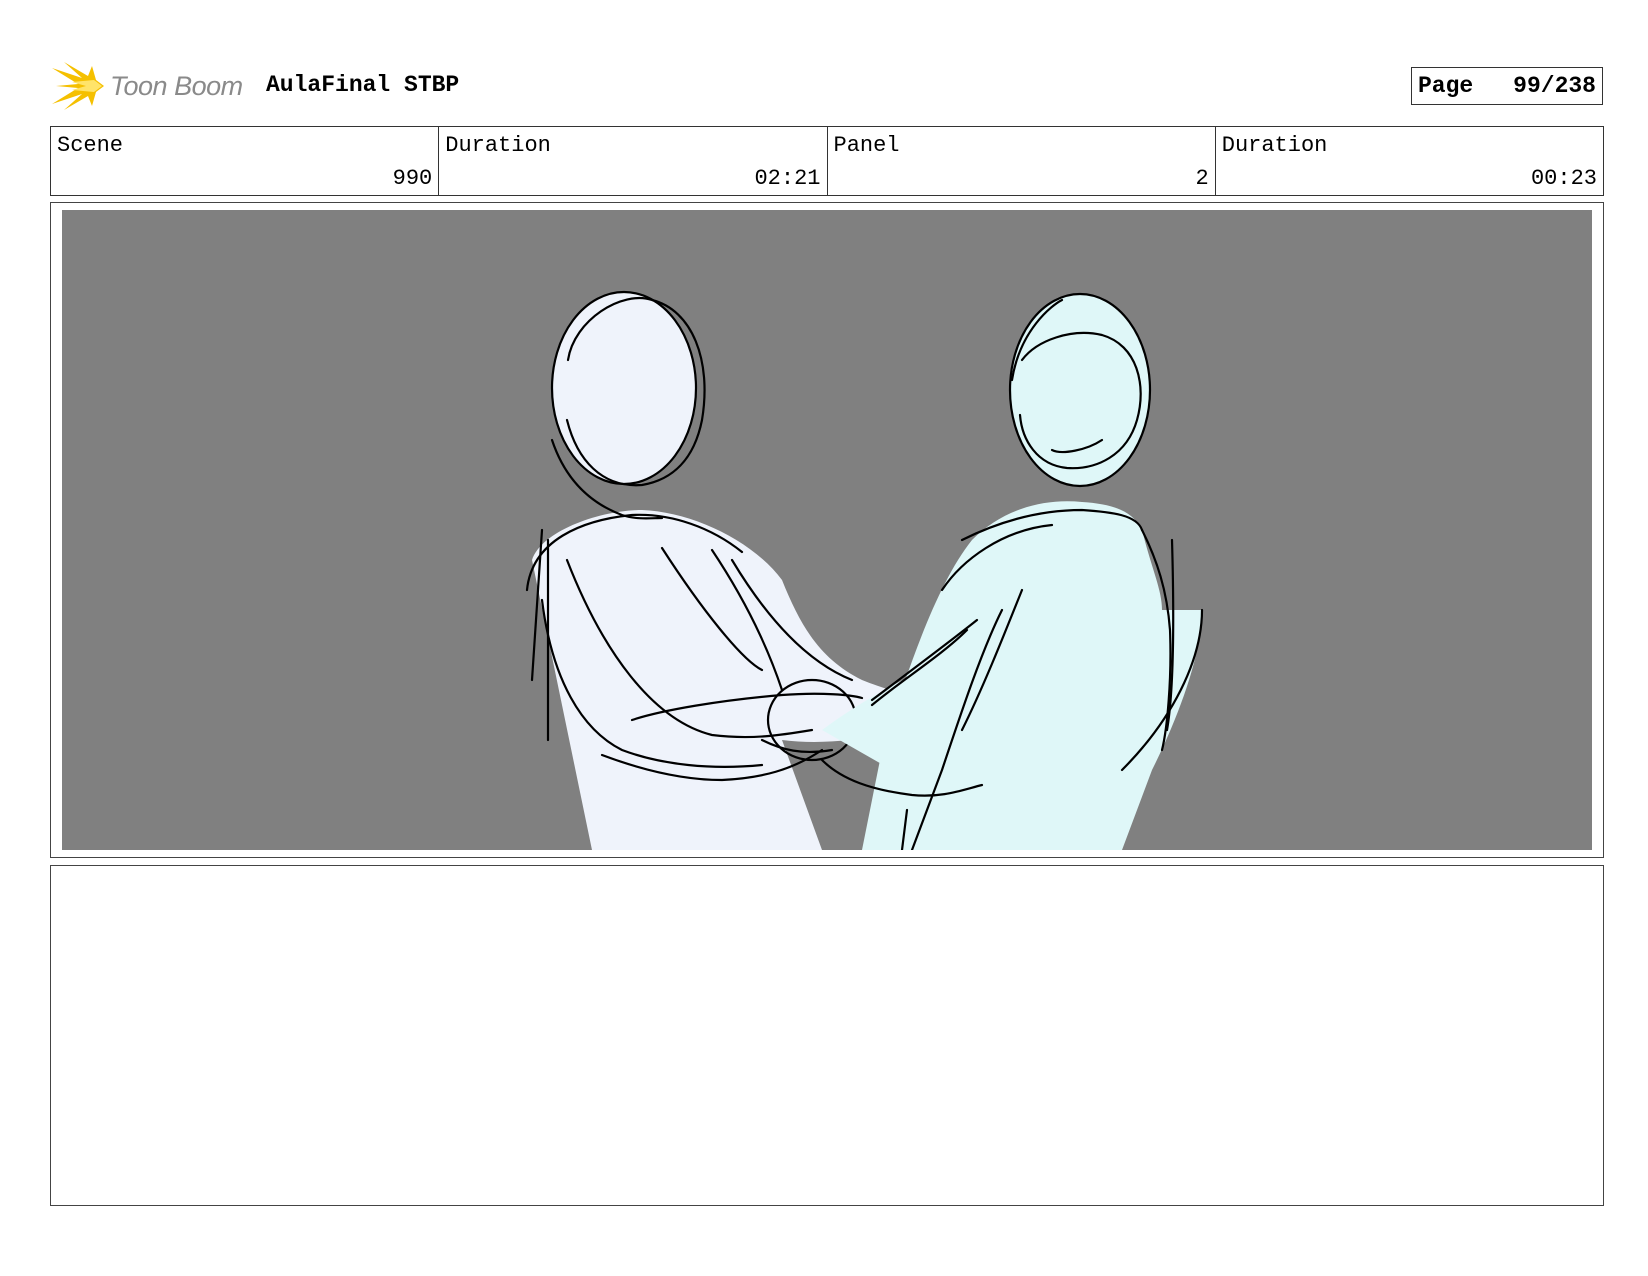  What do you see at coordinates (245, 161) in the screenshot?
I see `scene-cell: Scene 990` at bounding box center [245, 161].